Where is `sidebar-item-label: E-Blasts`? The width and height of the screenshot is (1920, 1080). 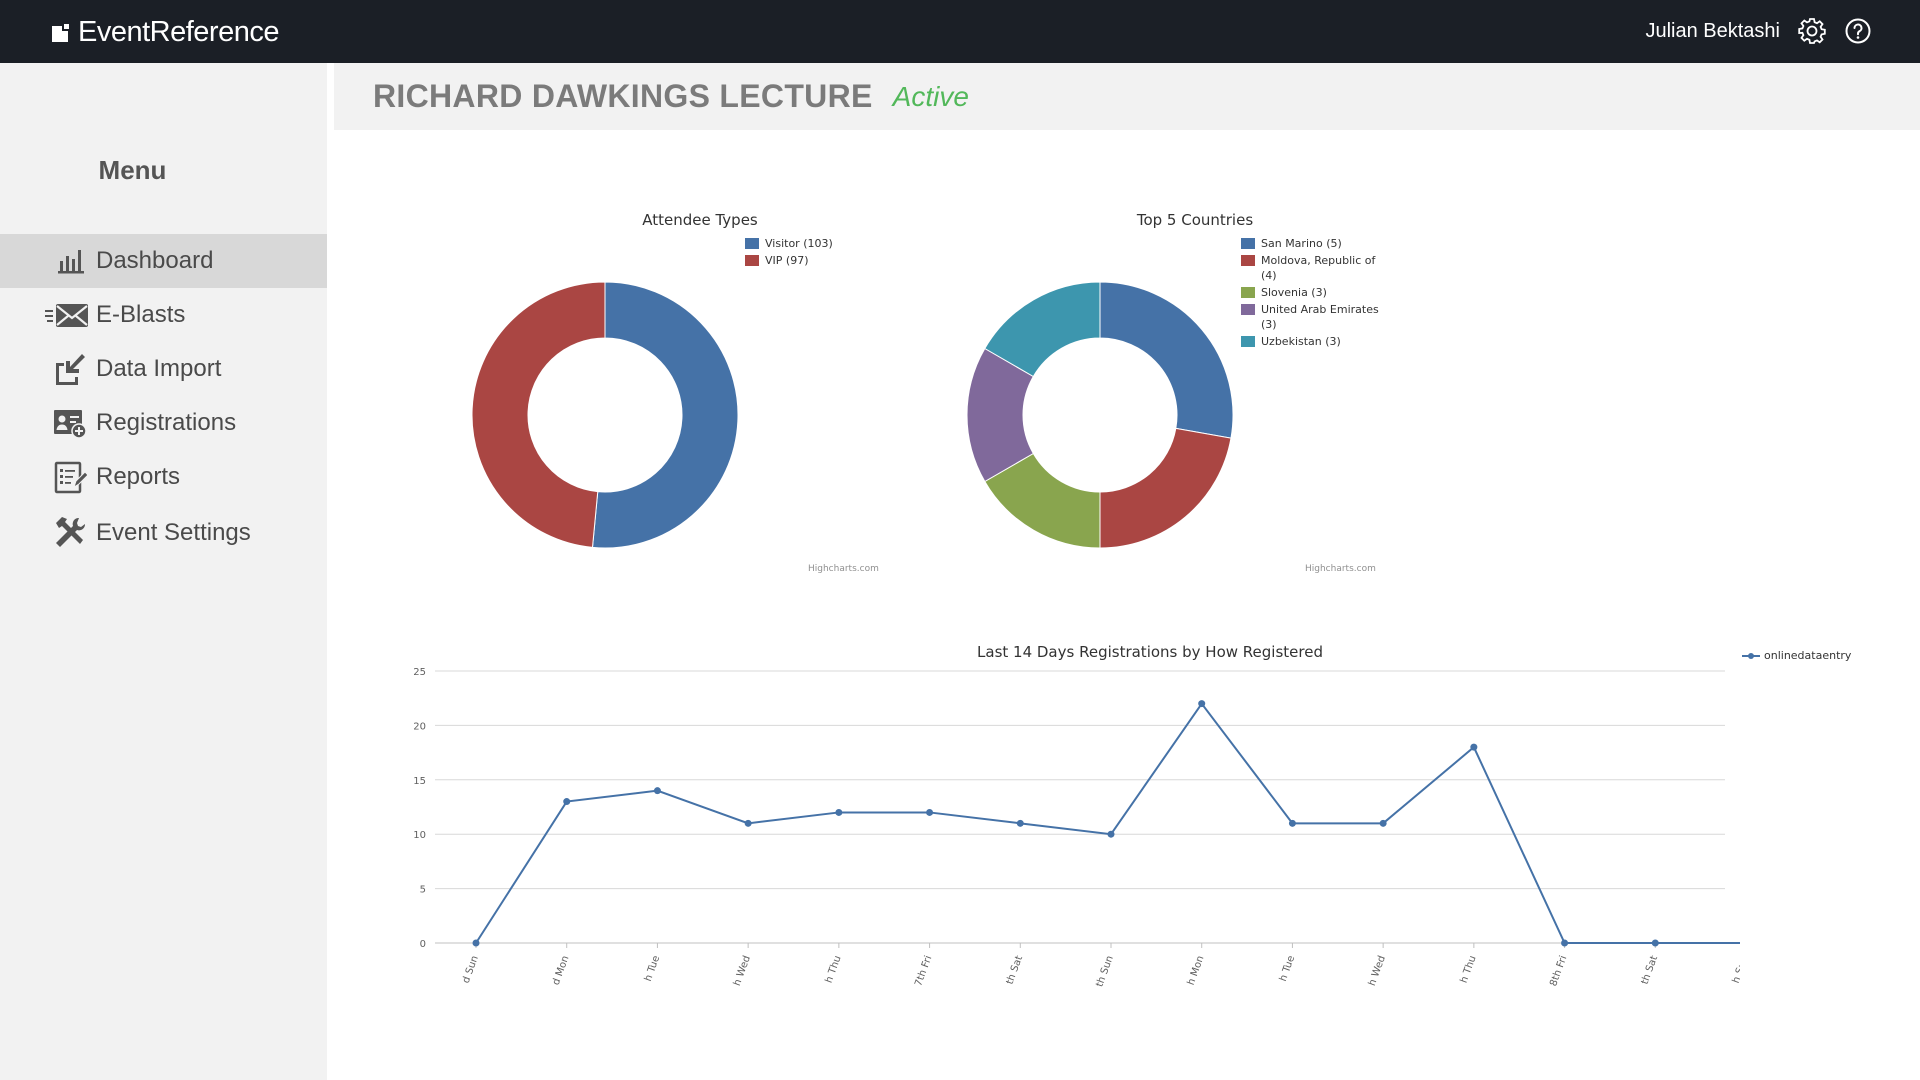 sidebar-item-label: E-Blasts is located at coordinates (141, 314).